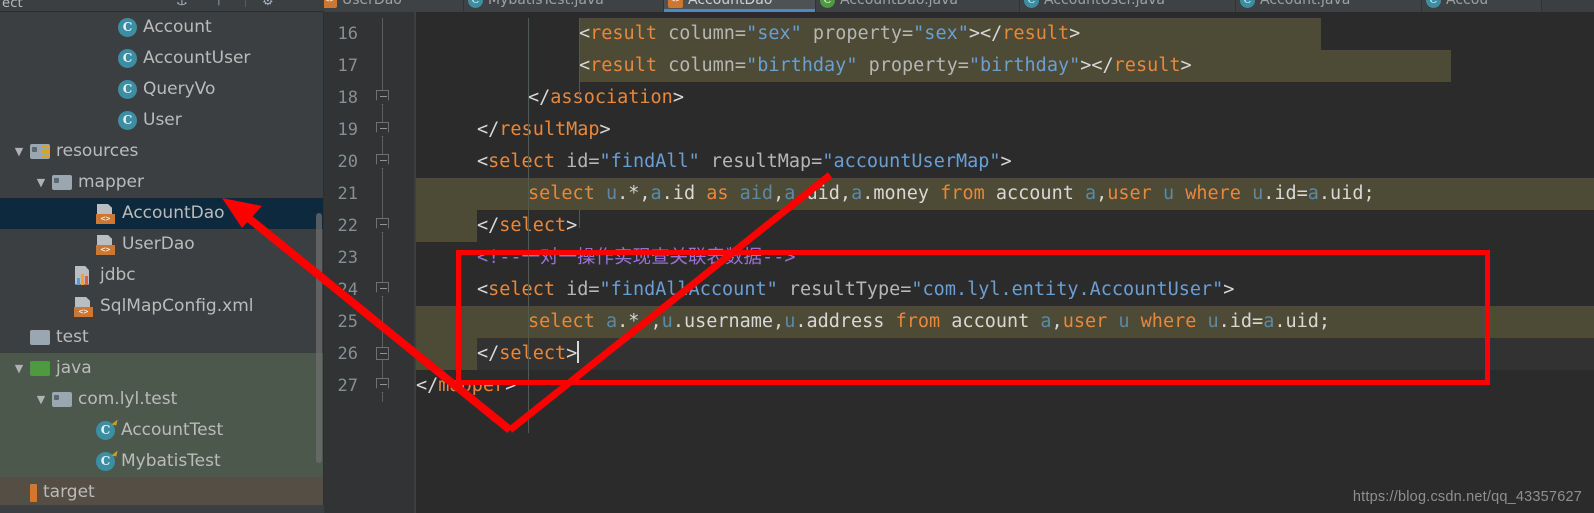  Describe the element at coordinates (1104, 4) in the screenshot. I see `editor-tab-label: AccountUser.java` at that location.